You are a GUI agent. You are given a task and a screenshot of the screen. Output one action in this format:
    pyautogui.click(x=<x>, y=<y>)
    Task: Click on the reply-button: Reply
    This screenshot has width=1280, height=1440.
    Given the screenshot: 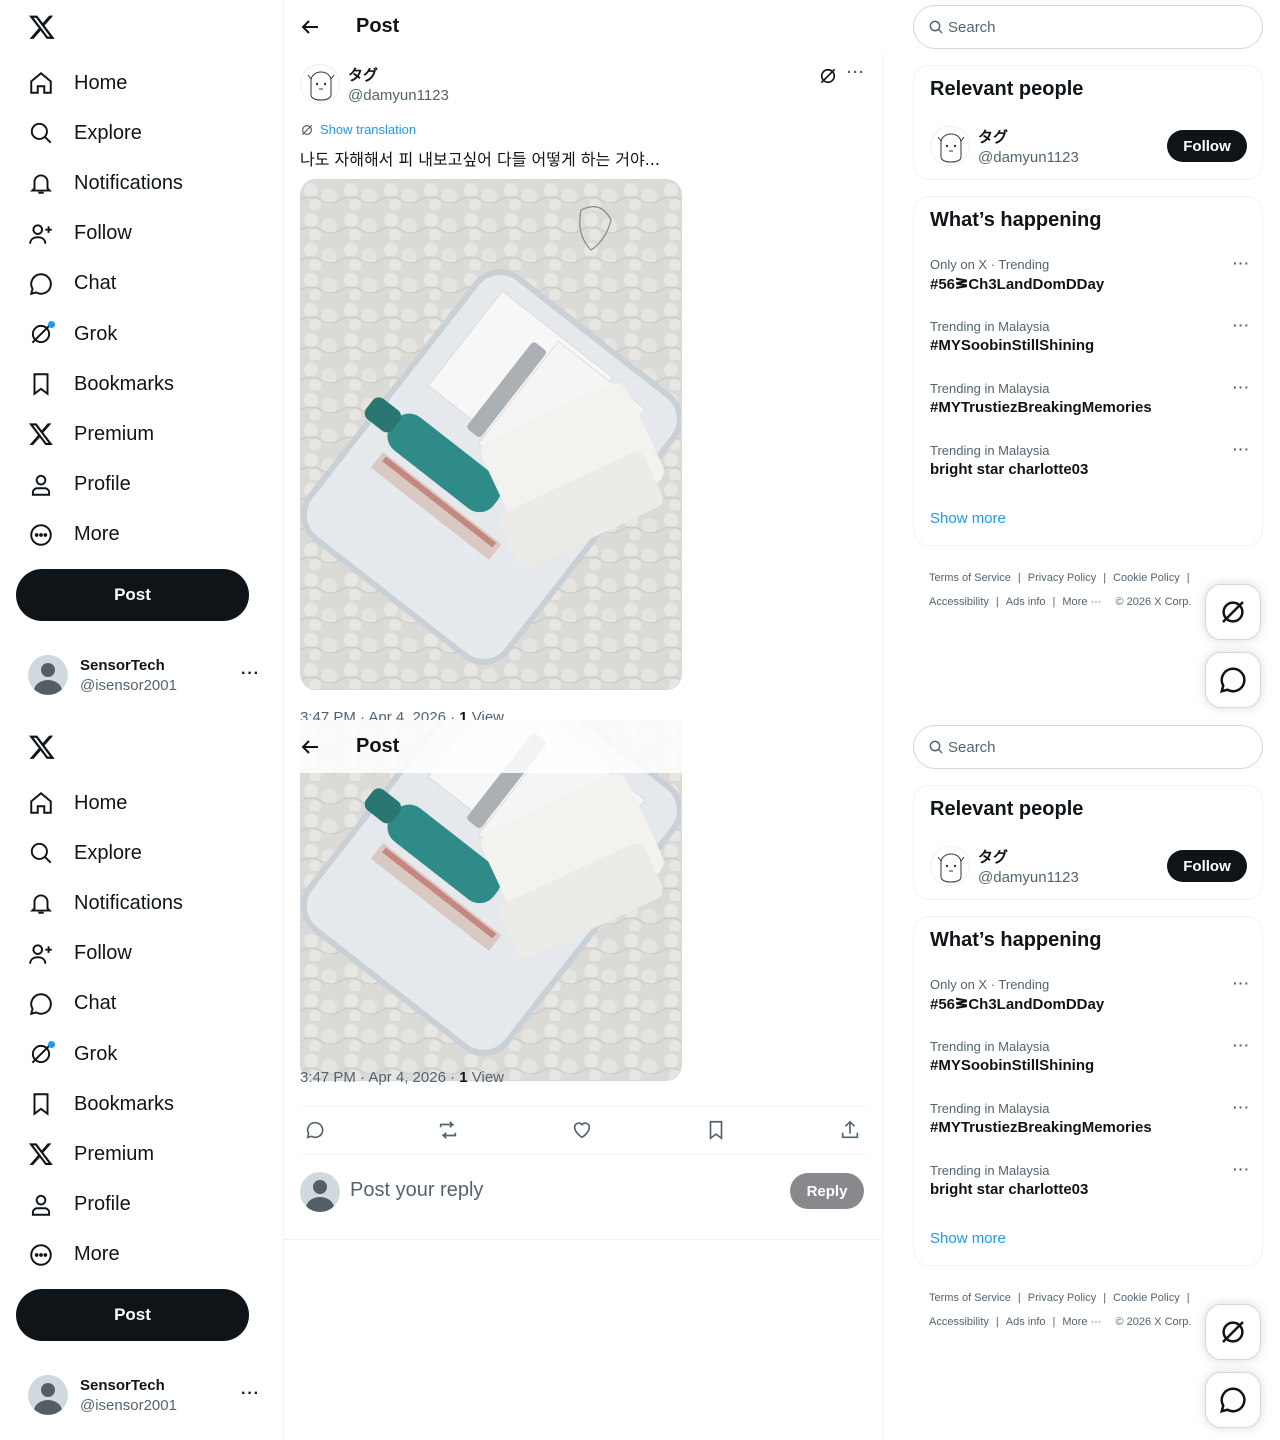 What is the action you would take?
    pyautogui.click(x=827, y=1191)
    